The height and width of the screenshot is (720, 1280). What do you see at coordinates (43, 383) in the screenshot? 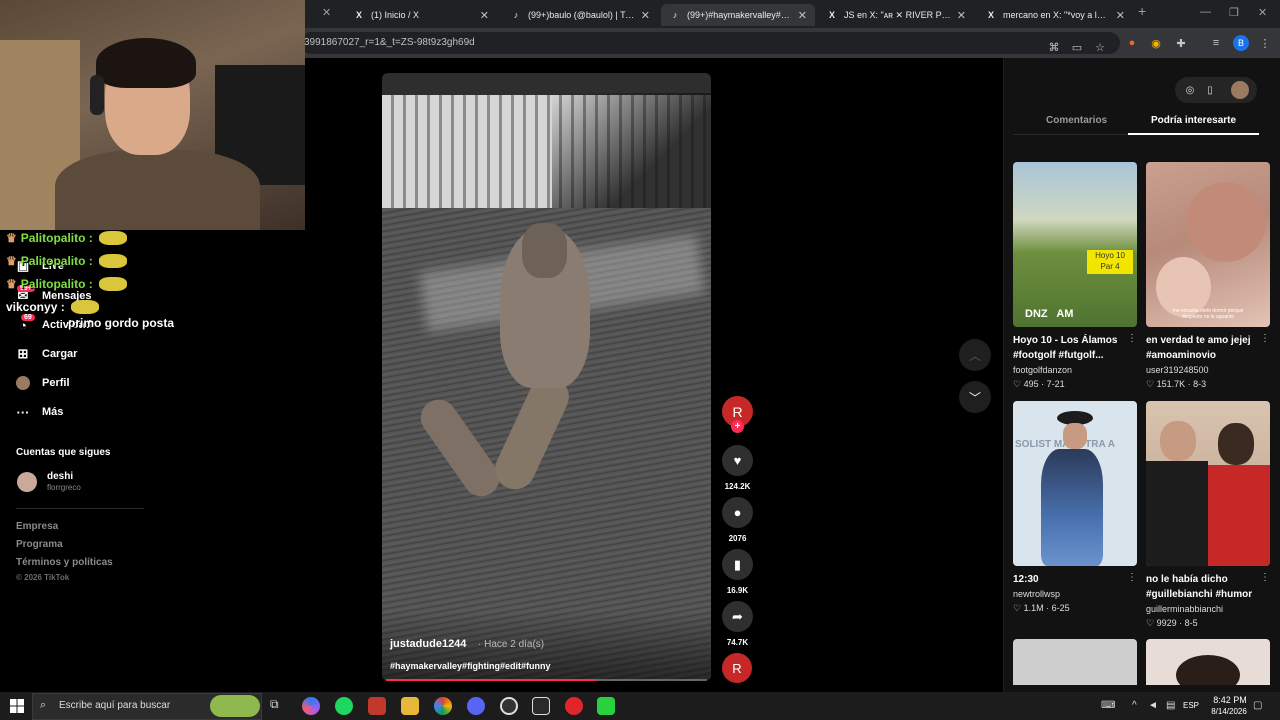
I see `sidebar-item-profile: Perfil` at bounding box center [43, 383].